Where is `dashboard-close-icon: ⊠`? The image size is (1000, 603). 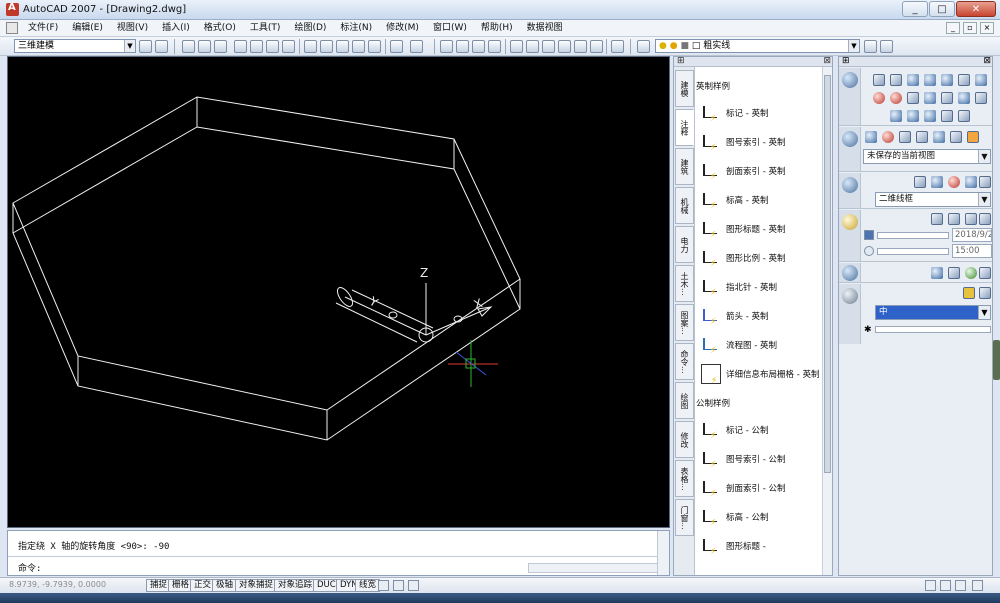
dashboard-close-icon: ⊠ is located at coordinates (987, 61).